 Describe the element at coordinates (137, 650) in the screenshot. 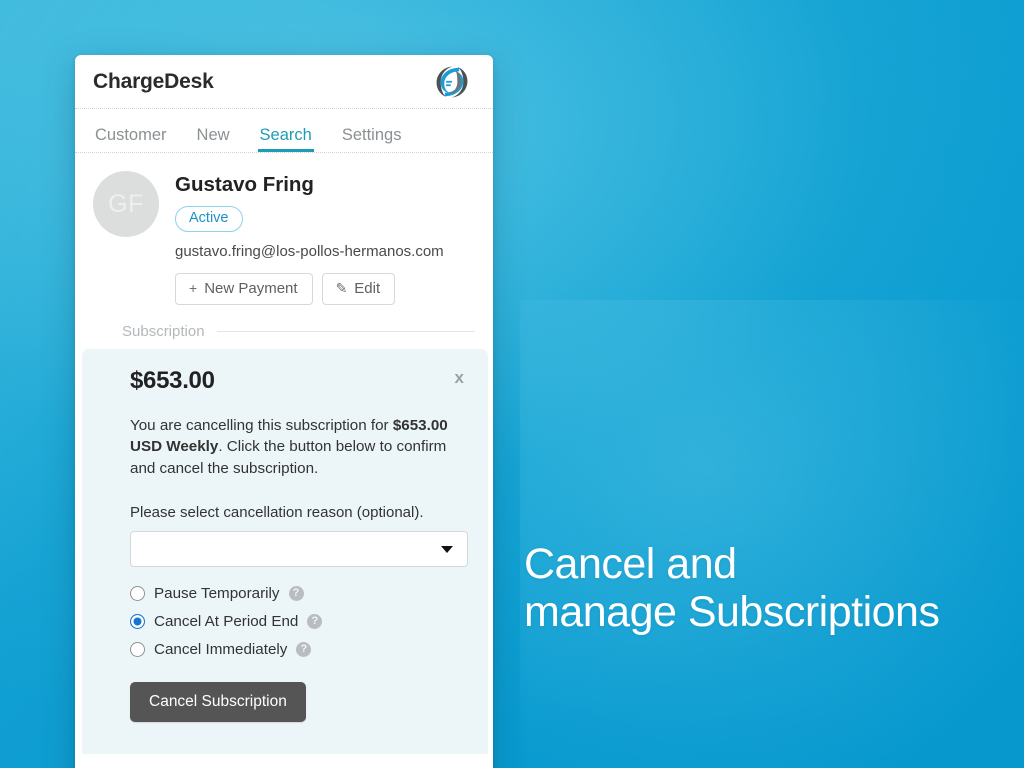

I see `radio-input-cancel-immediately` at that location.